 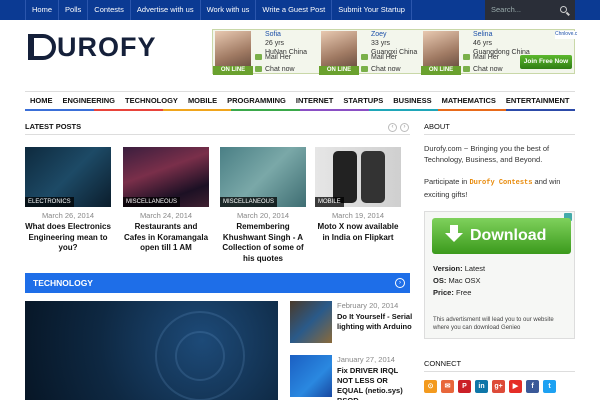 I want to click on nav-entertainment: ENTERTAINMENT, so click(x=538, y=100).